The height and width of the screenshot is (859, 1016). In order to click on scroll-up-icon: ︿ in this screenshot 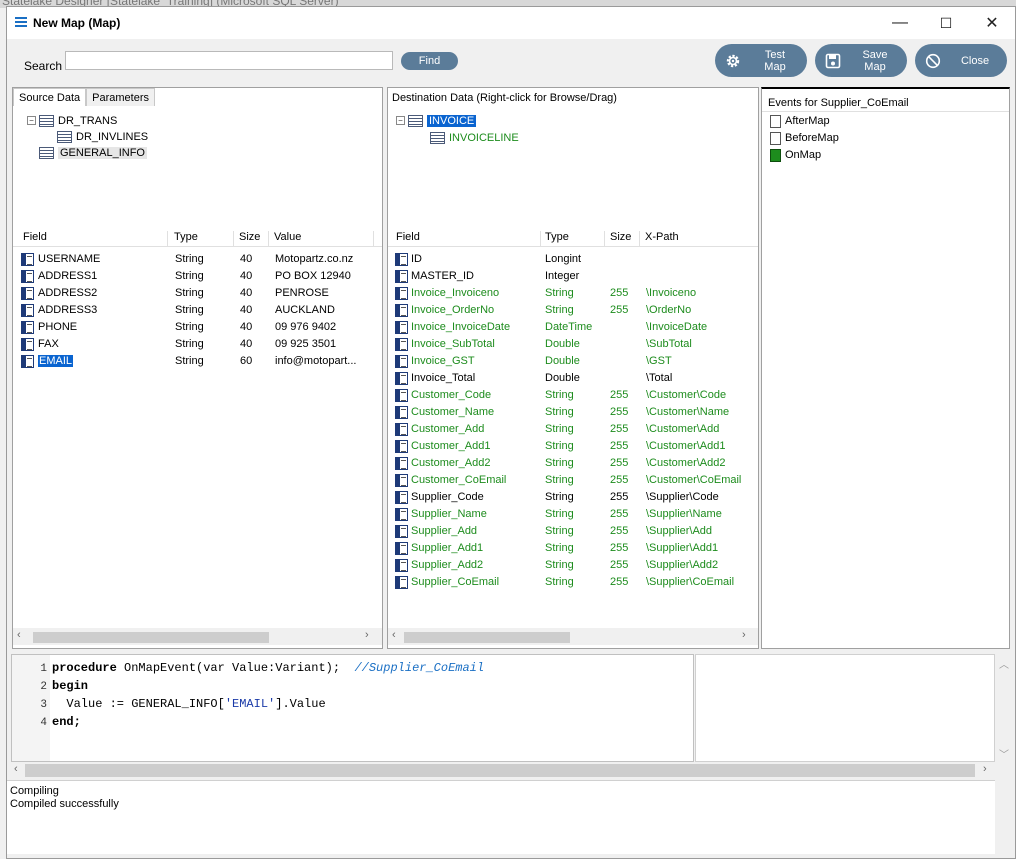, I will do `click(1004, 663)`.